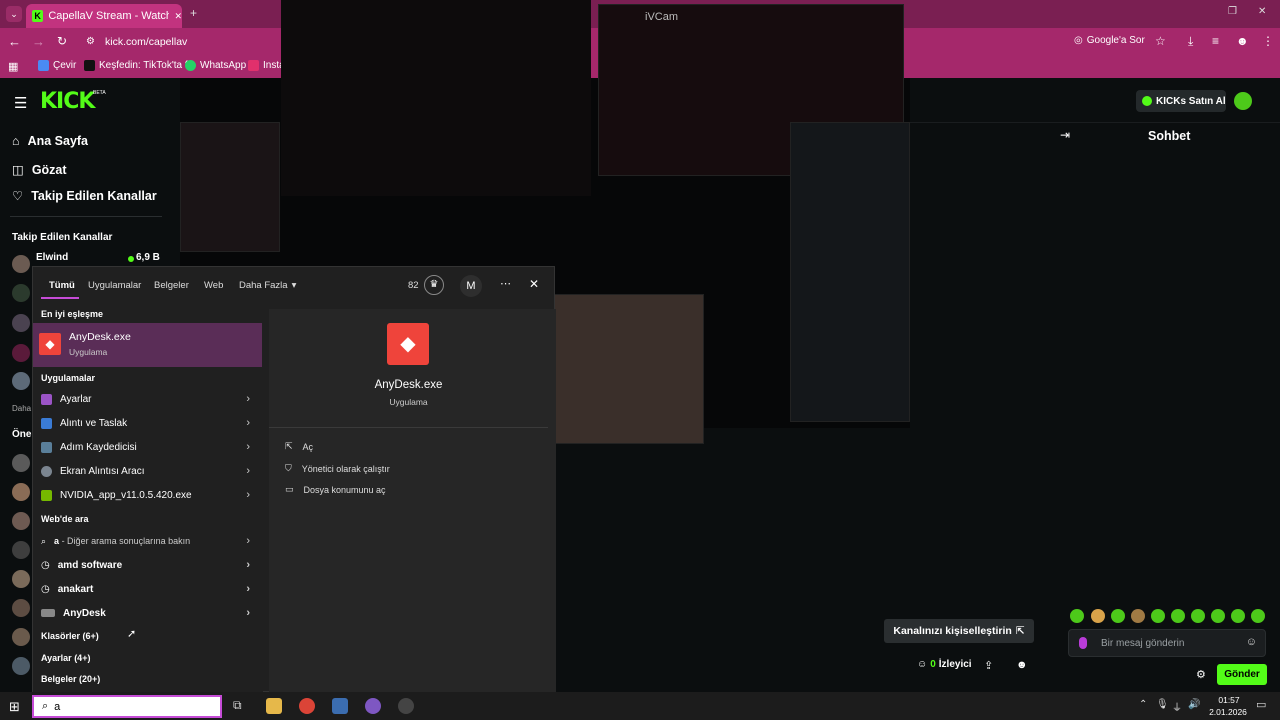 The width and height of the screenshot is (1280, 720). Describe the element at coordinates (62, 285) in the screenshot. I see `tab-all: Tümü` at that location.